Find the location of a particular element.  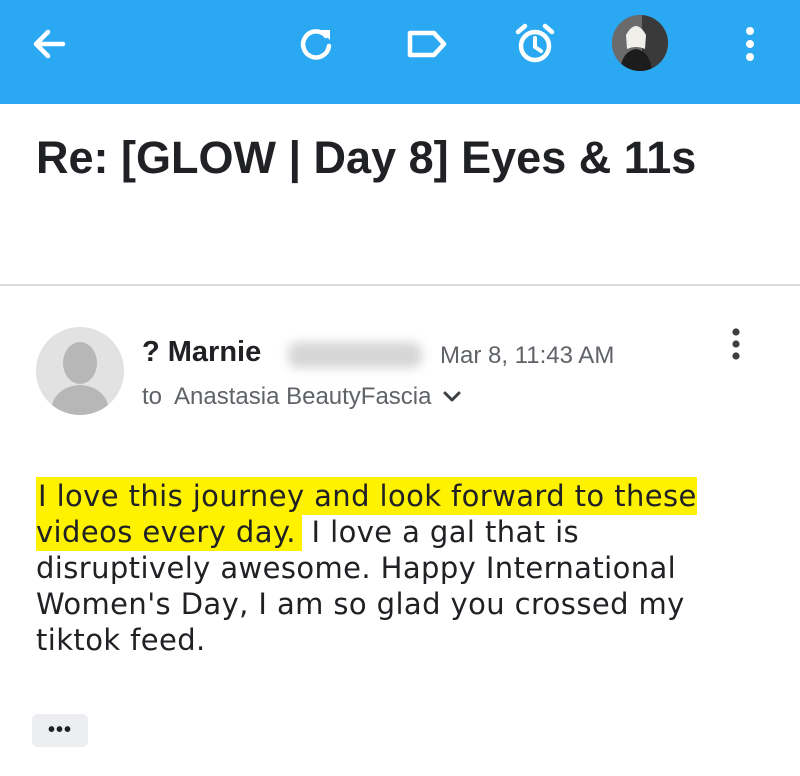

to-prefix: to is located at coordinates (152, 396).